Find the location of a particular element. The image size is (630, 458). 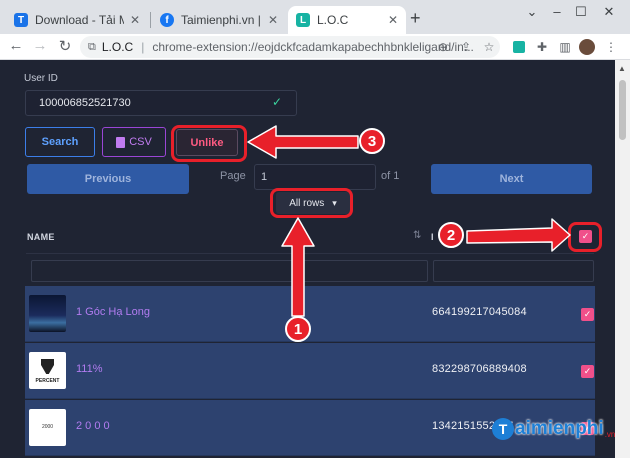

maximize-icon: ☐ is located at coordinates (581, 12).